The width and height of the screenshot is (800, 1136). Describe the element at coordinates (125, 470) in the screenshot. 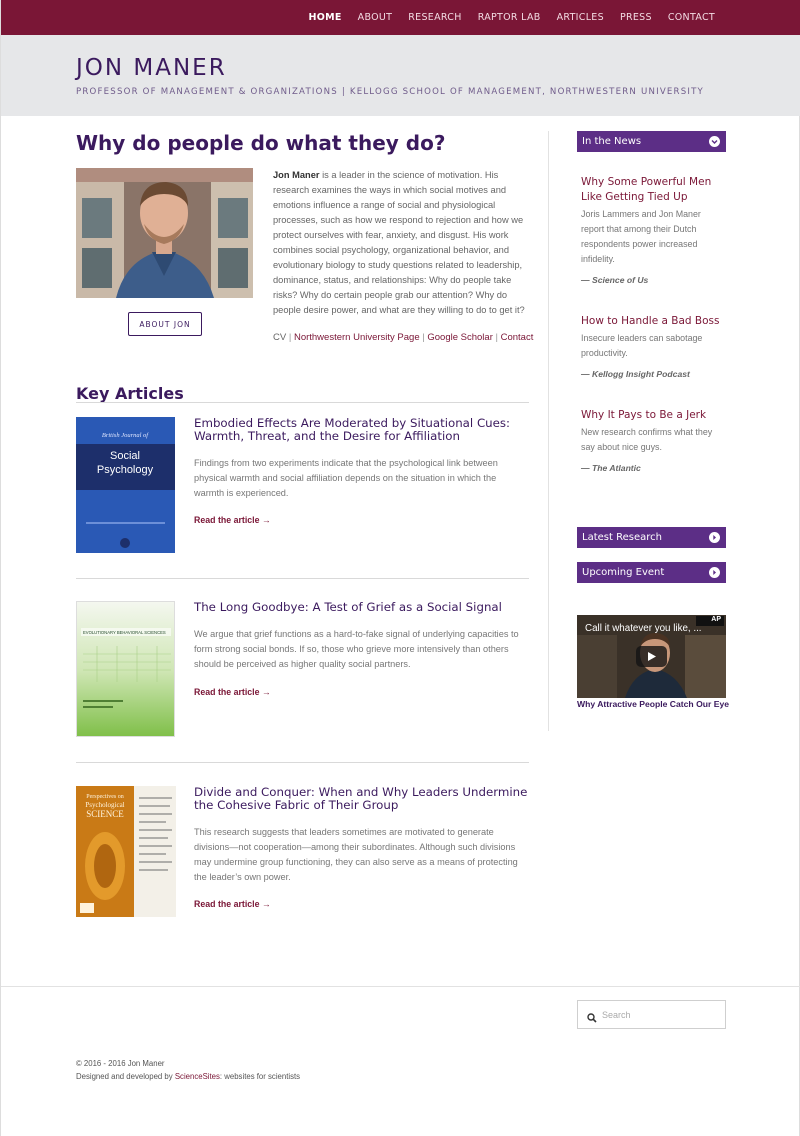

I see `cover-journal-name: Psychology` at that location.